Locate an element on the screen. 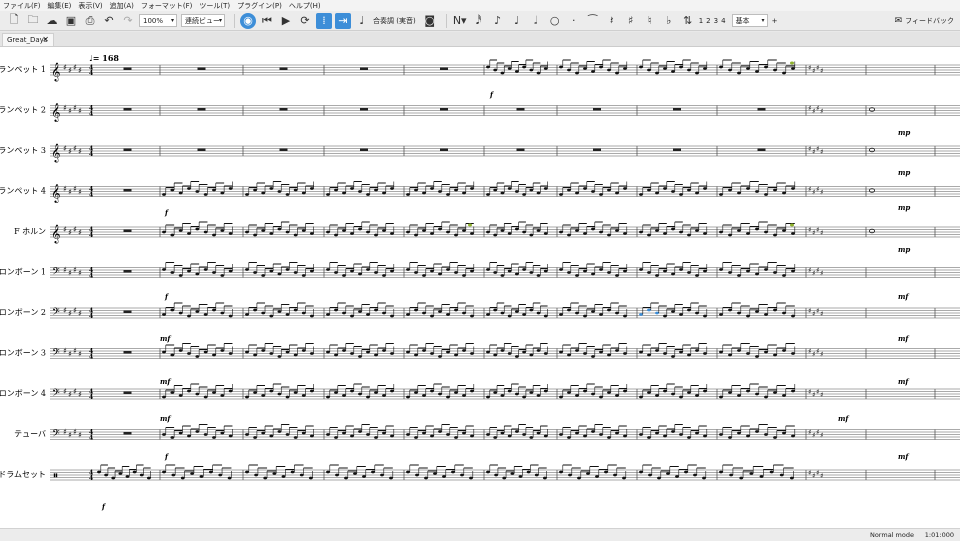 The image size is (960, 541). menu-item-0: ファイル(F) is located at coordinates (22, 6).